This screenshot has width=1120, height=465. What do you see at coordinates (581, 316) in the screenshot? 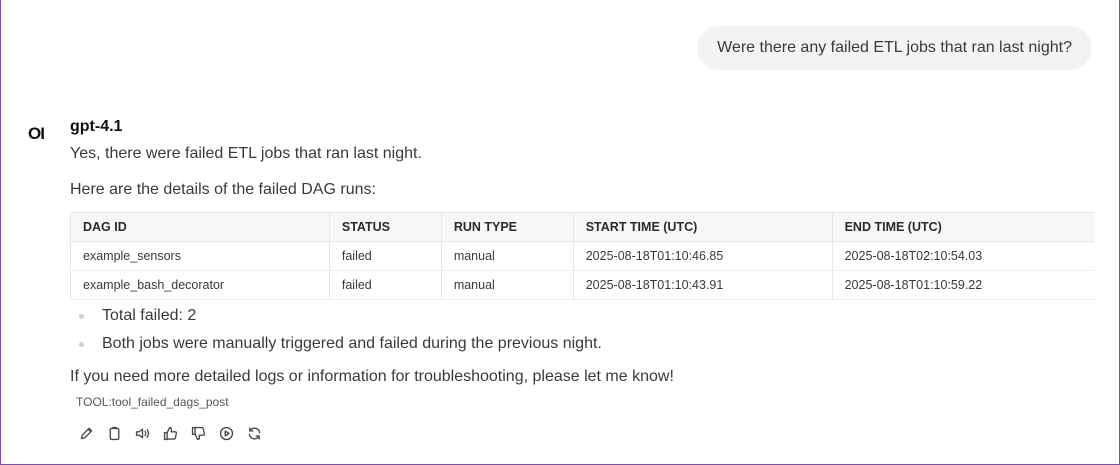
I see `list-item: Total failed: 2` at bounding box center [581, 316].